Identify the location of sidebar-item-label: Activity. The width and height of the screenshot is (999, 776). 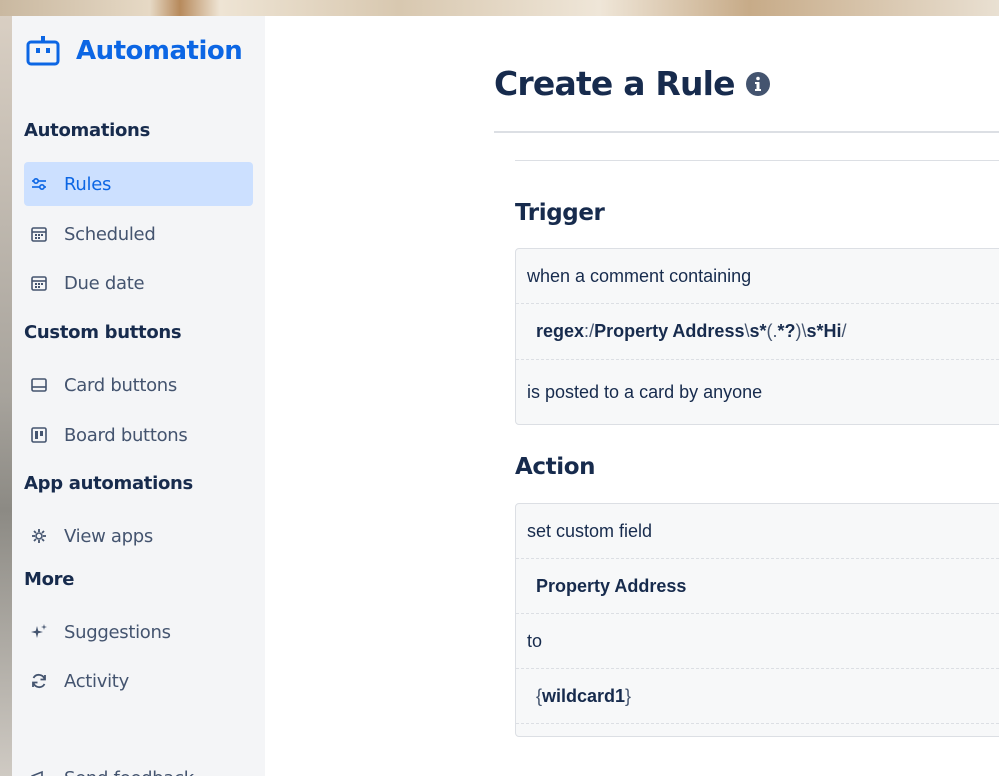
(96, 681).